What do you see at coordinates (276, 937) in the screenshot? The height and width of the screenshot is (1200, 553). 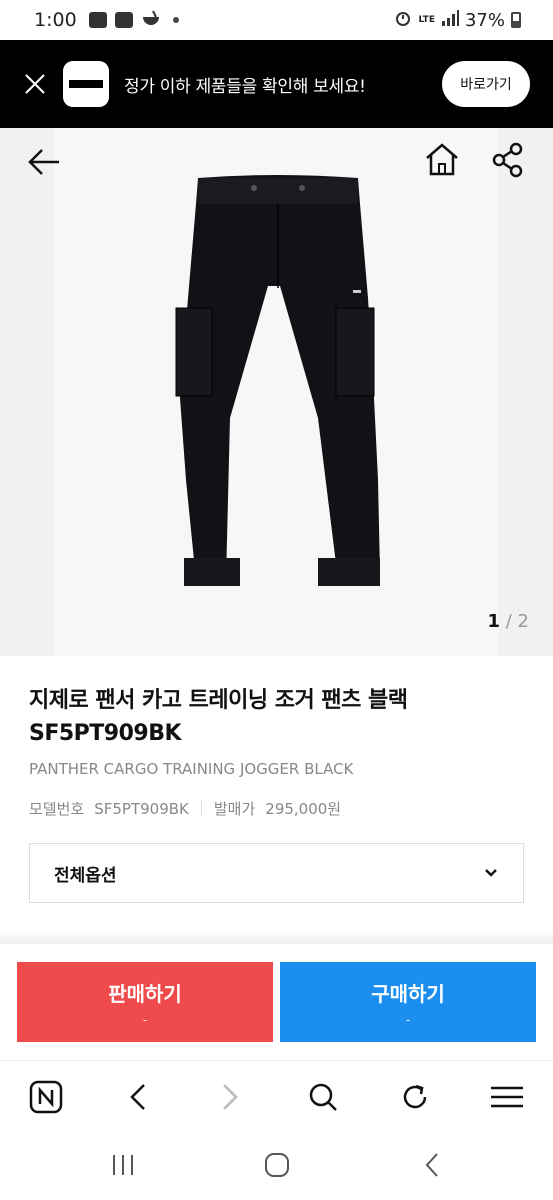 I see `section-divider` at bounding box center [276, 937].